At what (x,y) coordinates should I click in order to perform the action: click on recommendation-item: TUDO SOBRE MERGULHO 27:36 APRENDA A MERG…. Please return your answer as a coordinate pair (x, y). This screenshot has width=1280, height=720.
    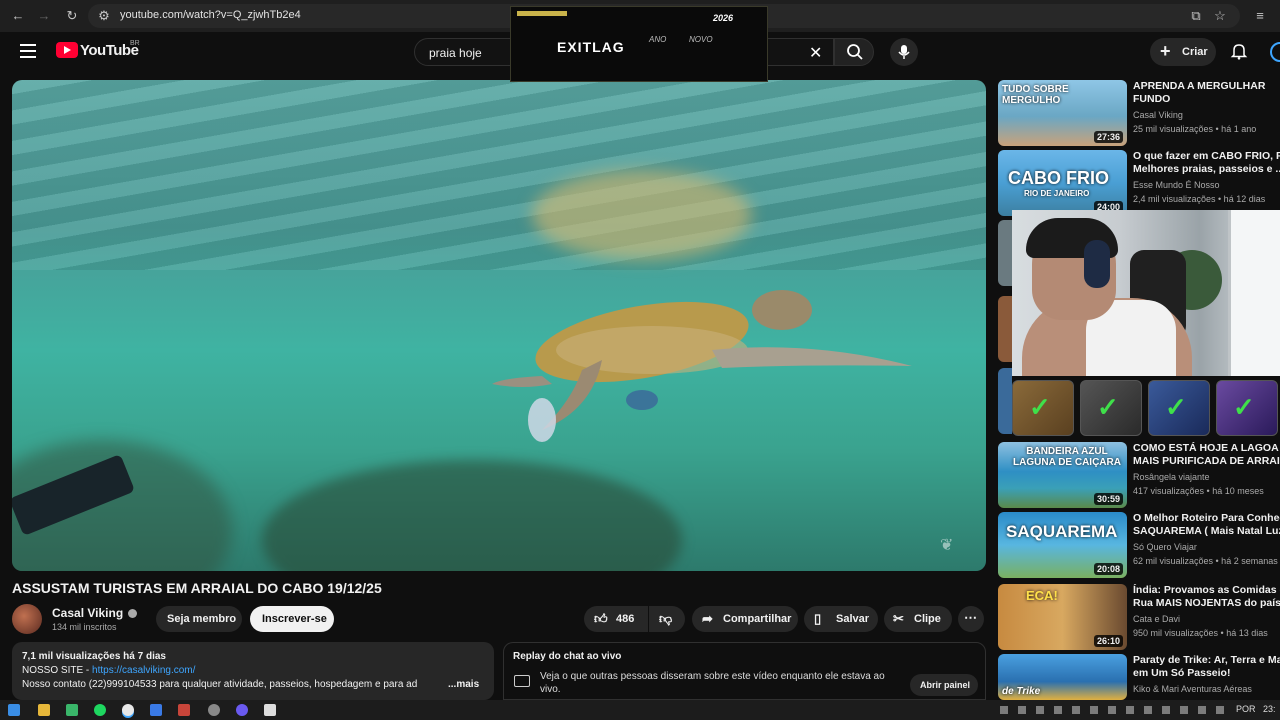
    Looking at the image, I should click on (1139, 114).